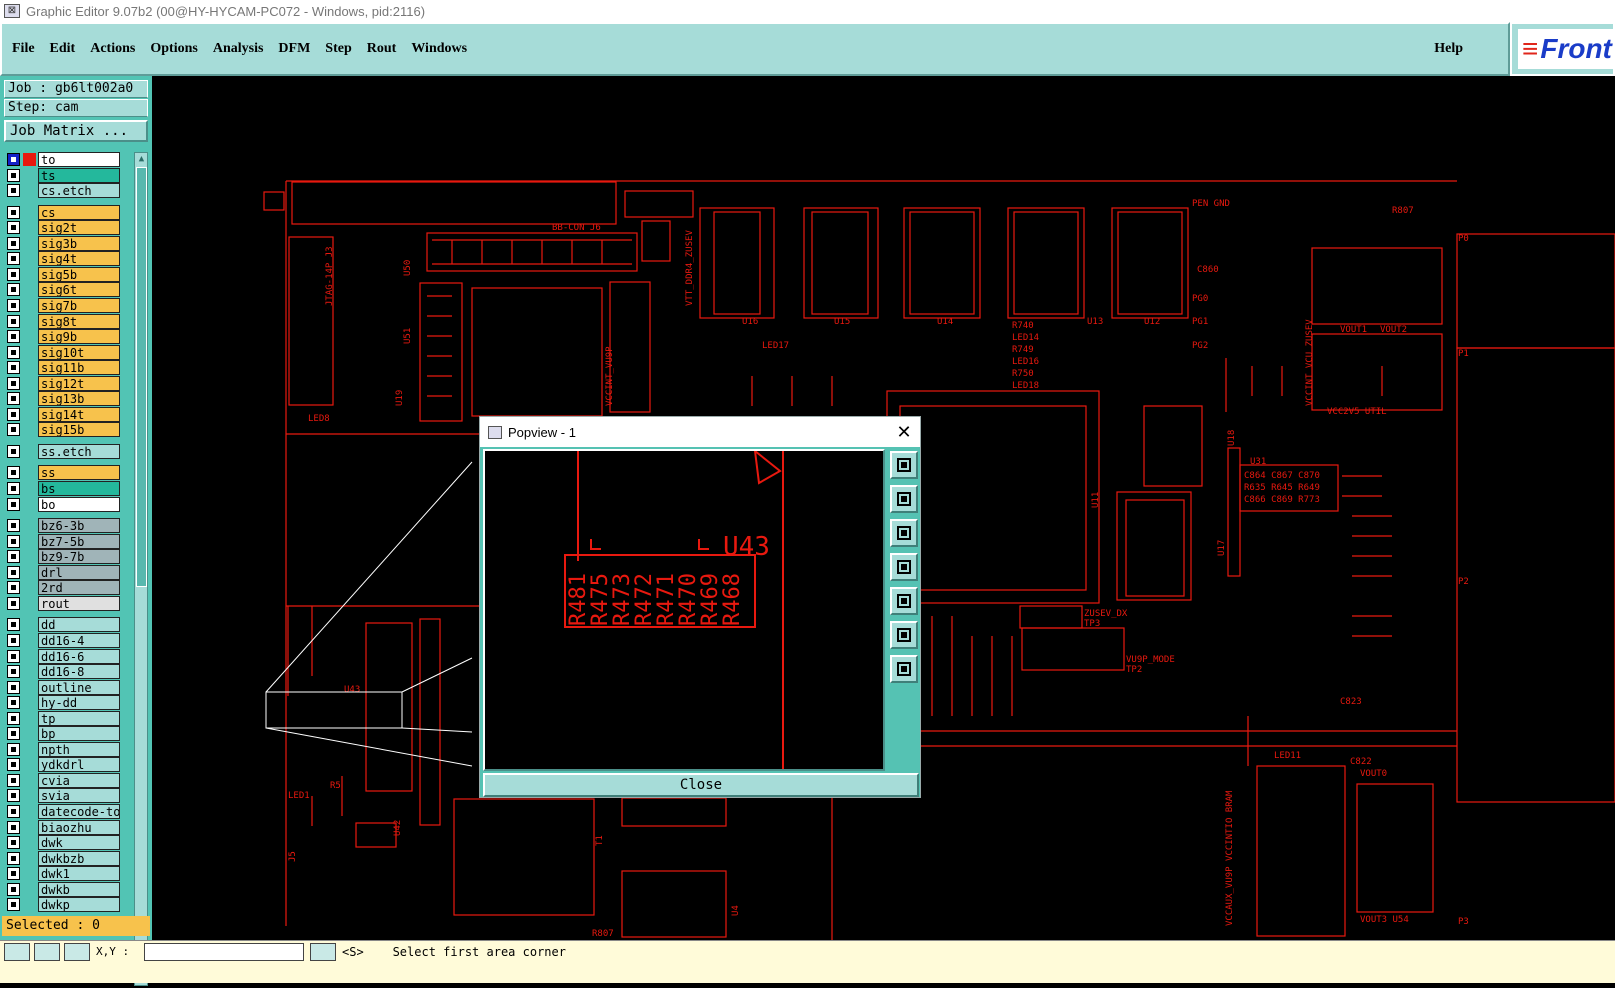  I want to click on menu-analysis: Analysis, so click(238, 49).